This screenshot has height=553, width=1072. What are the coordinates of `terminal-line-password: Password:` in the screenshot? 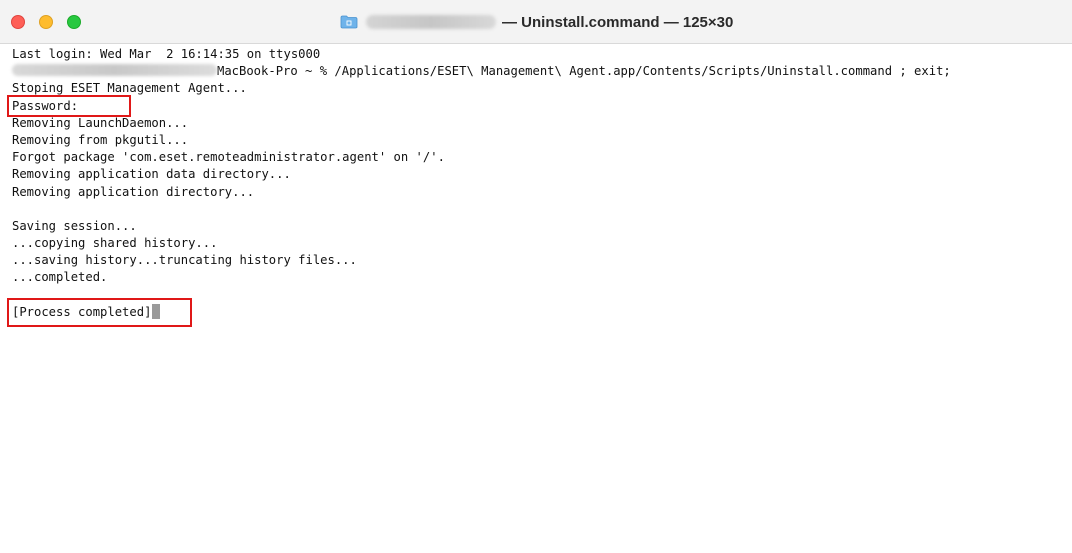 It's located at (539, 105).